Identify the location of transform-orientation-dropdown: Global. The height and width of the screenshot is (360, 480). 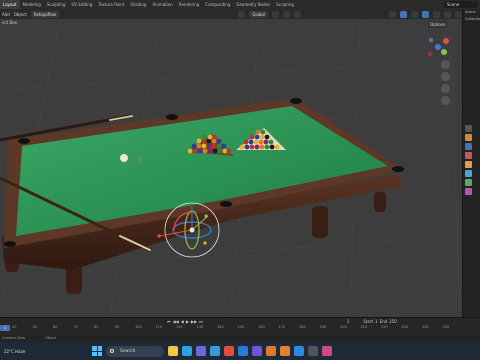
(258, 14).